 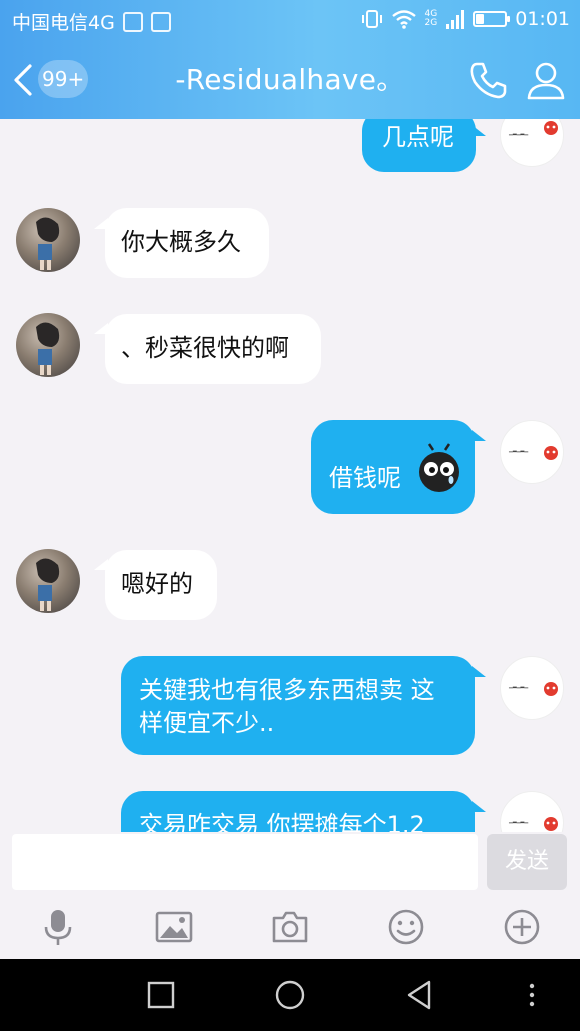 What do you see at coordinates (532, 995) in the screenshot?
I see `more-icon` at bounding box center [532, 995].